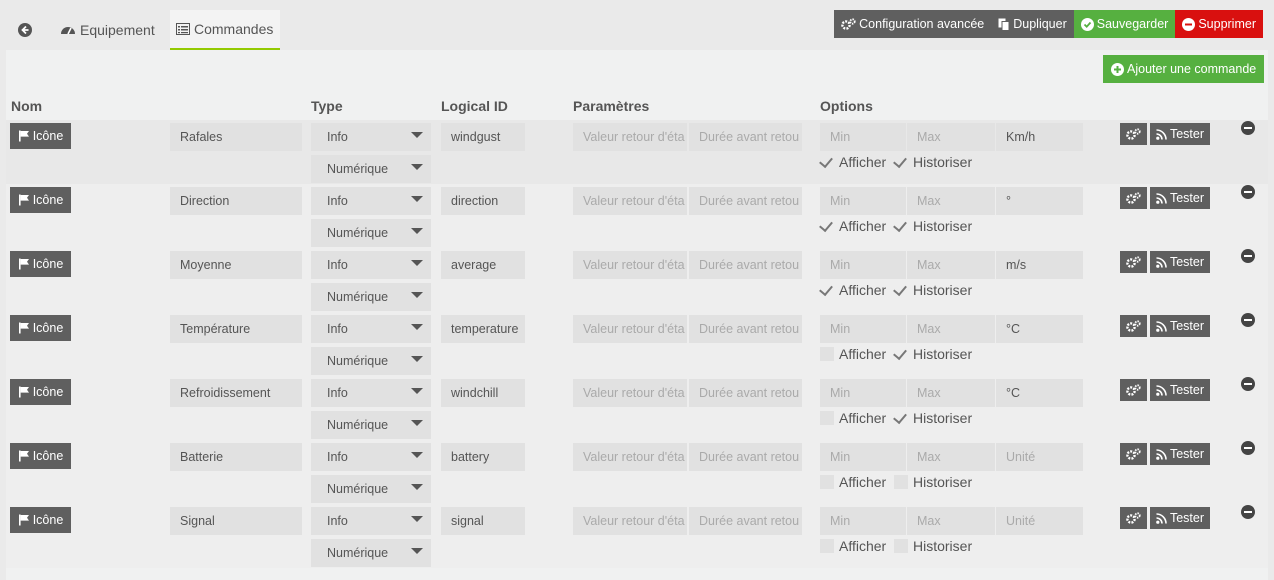  What do you see at coordinates (1039, 265) in the screenshot?
I see `unit-input: m/s` at bounding box center [1039, 265].